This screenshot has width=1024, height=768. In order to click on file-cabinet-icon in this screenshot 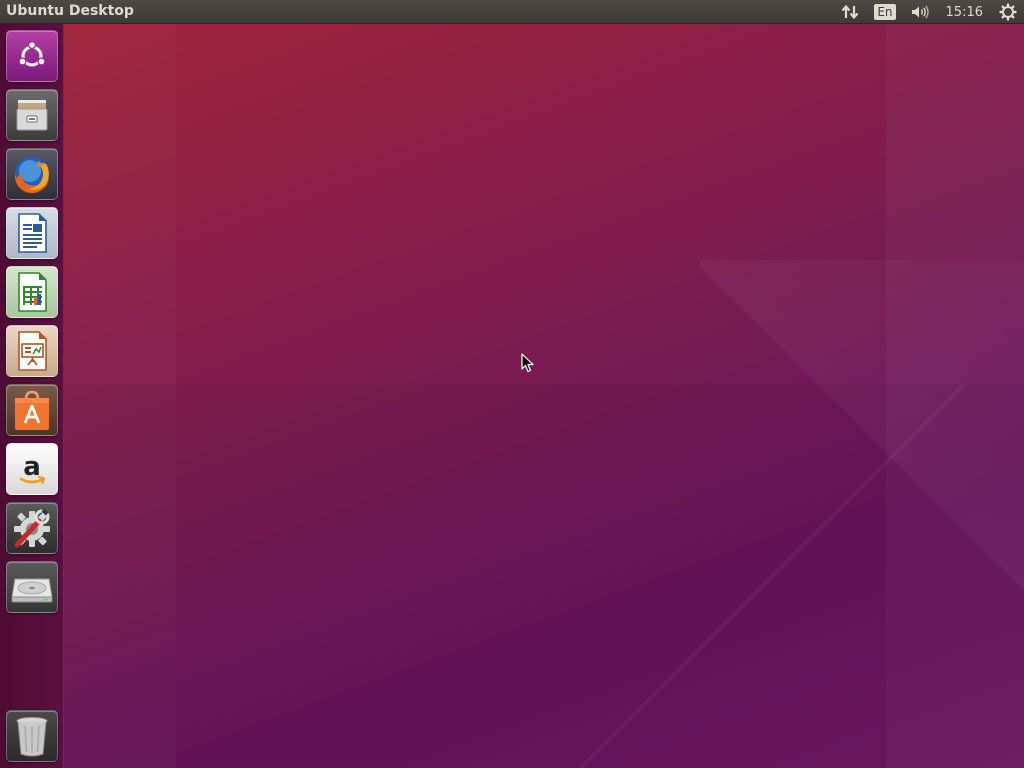, I will do `click(32, 115)`.